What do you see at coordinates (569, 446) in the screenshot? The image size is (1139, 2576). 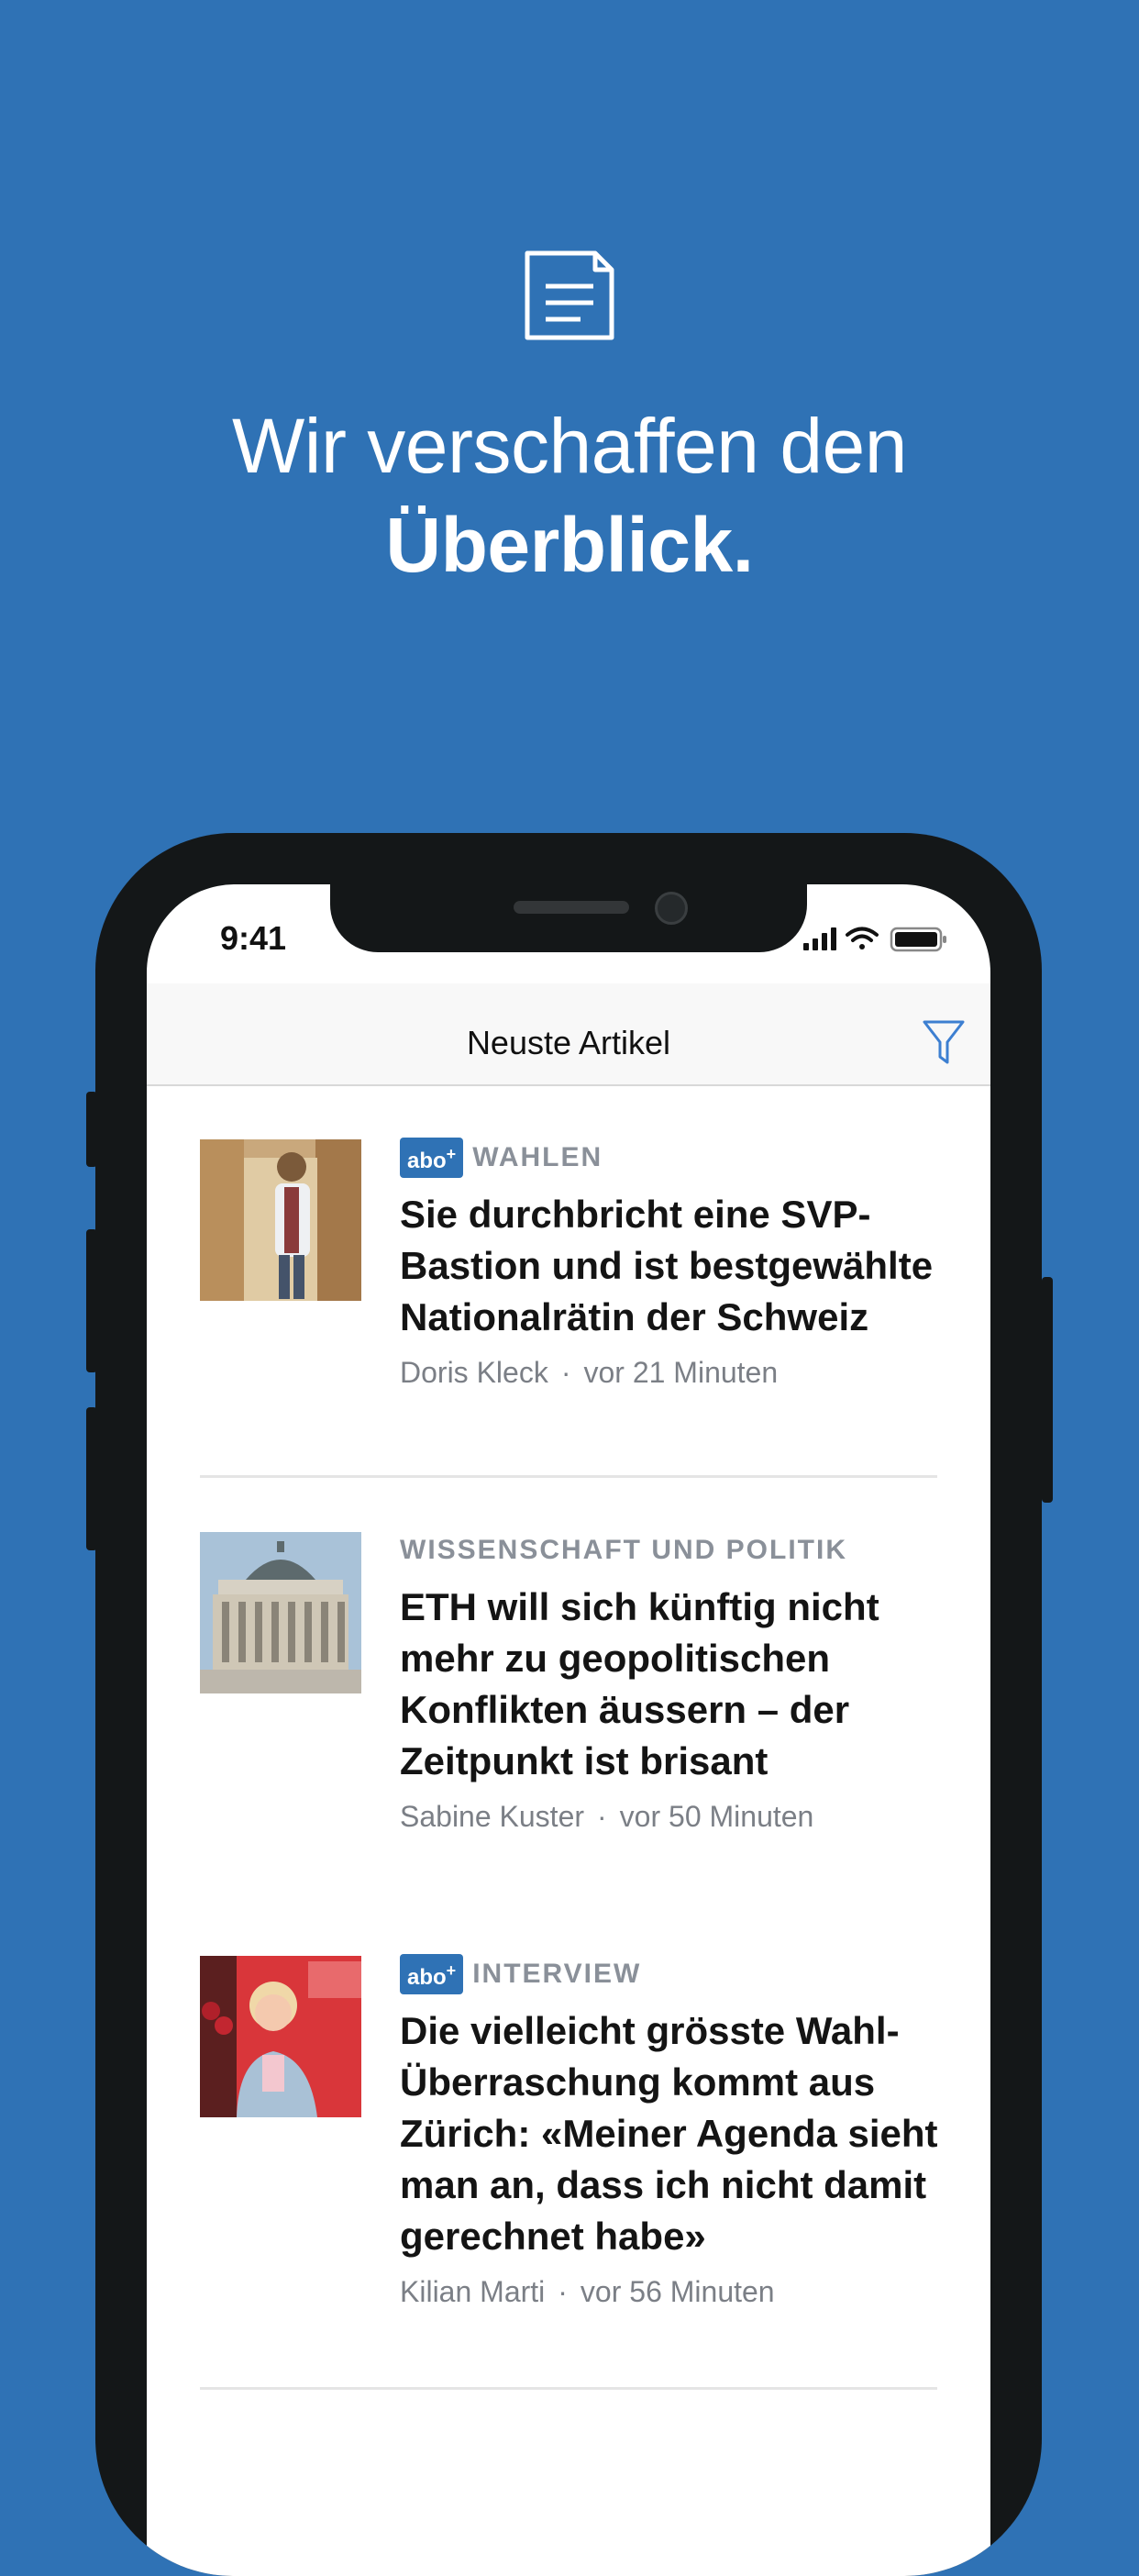 I see `hero-headline-line1: Wir verschaffen den` at bounding box center [569, 446].